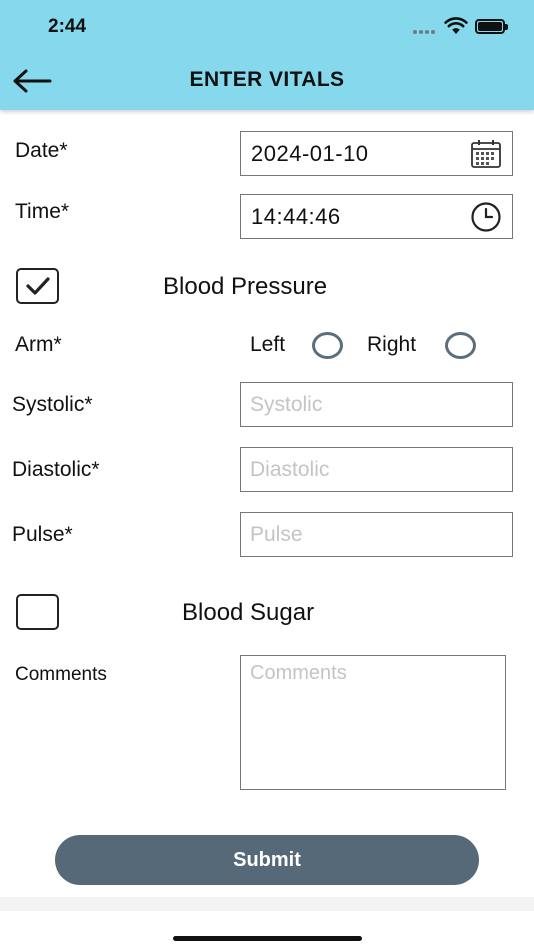 Image resolution: width=534 pixels, height=950 pixels. I want to click on diastolic-input, so click(376, 469).